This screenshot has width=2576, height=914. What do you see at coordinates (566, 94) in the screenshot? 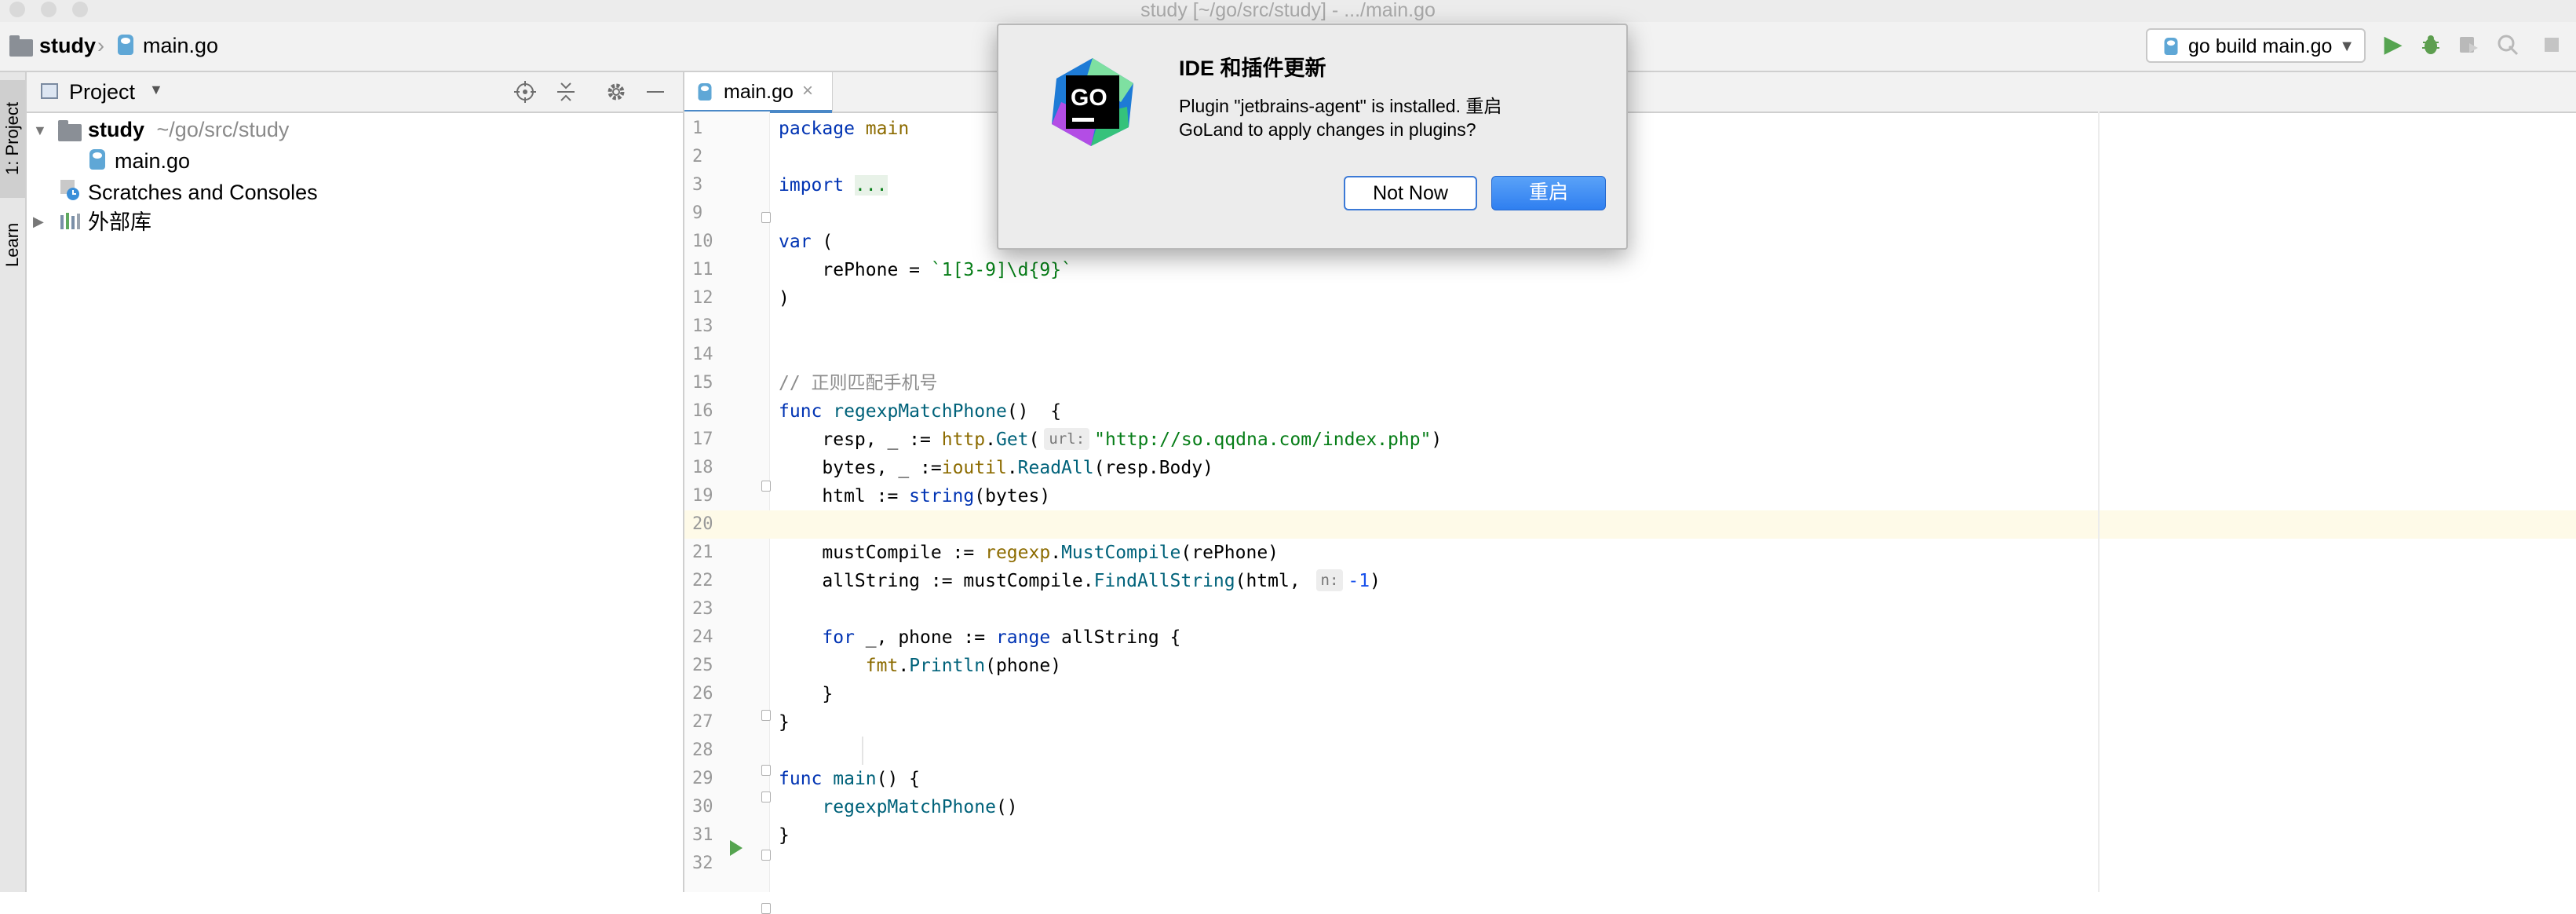
I see `collapse-all-icon` at bounding box center [566, 94].